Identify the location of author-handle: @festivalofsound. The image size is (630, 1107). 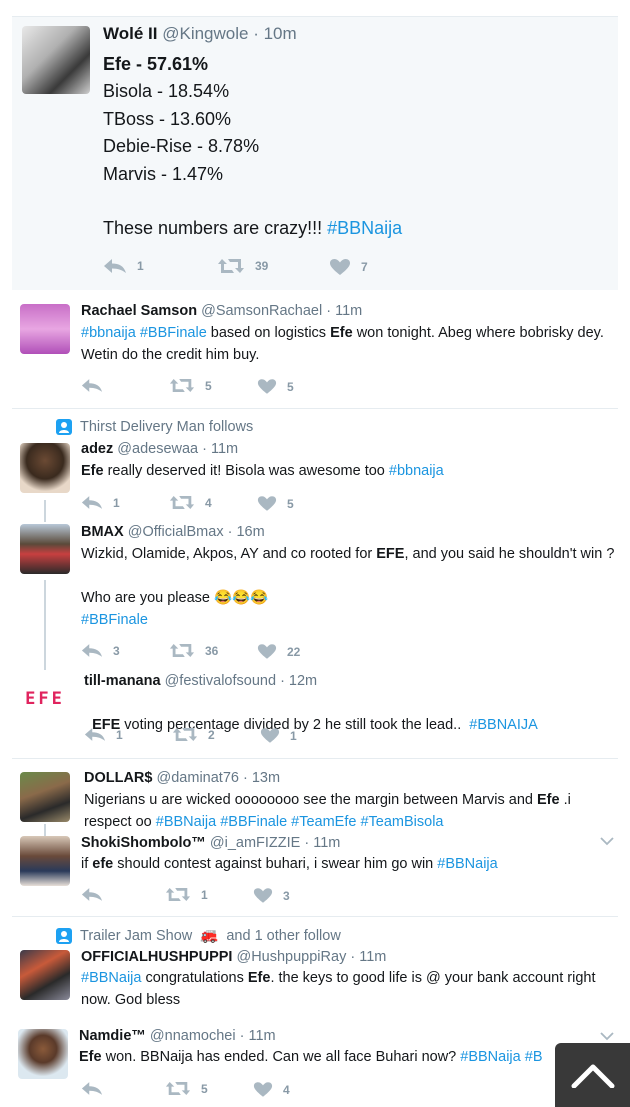
(220, 681).